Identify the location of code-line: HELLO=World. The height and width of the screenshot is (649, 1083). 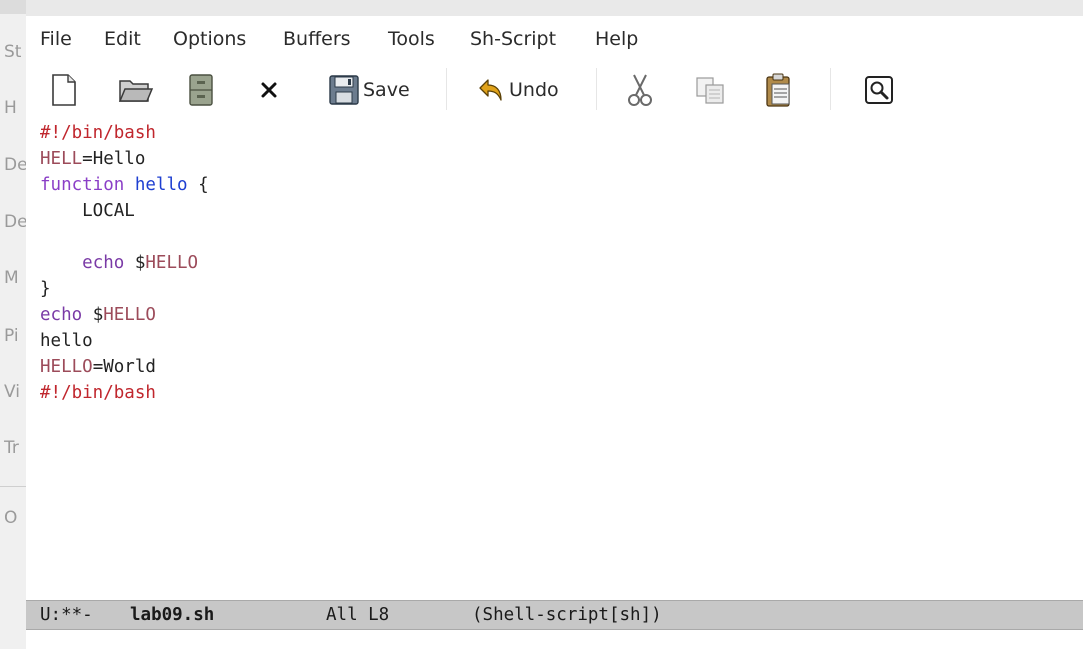
(98, 367).